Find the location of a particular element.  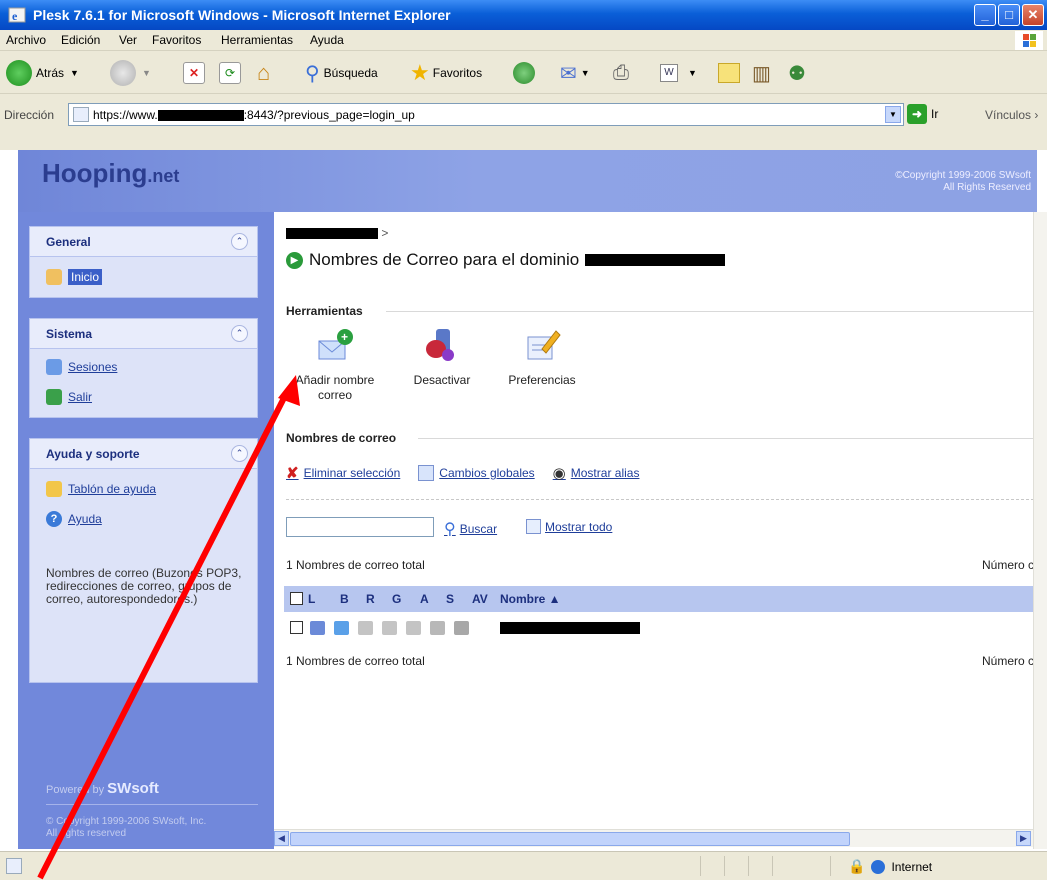

preferences-button: Preferencias is located at coordinates (542, 357).